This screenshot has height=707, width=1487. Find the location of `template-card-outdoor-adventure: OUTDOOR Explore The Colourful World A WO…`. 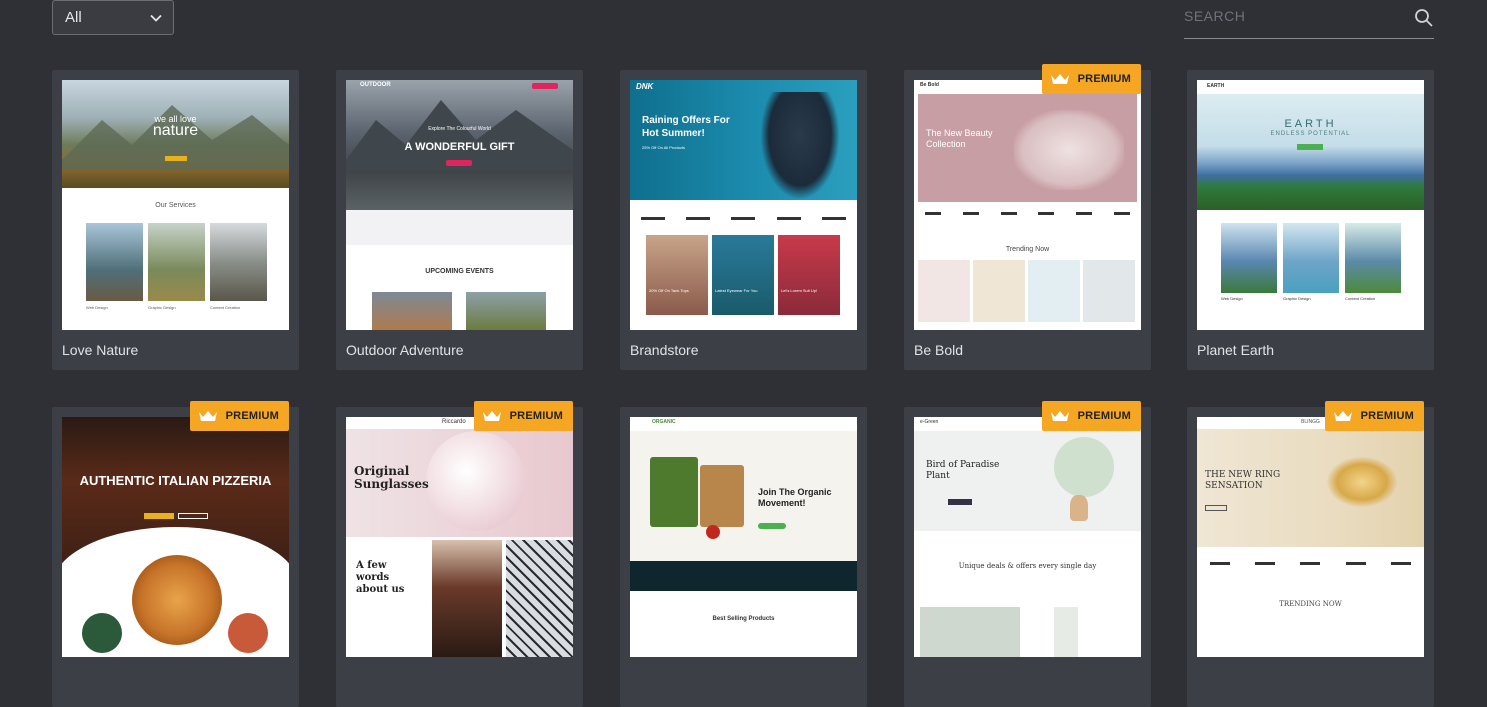

template-card-outdoor-adventure: OUTDOOR Explore The Colourful World A WO… is located at coordinates (459, 220).